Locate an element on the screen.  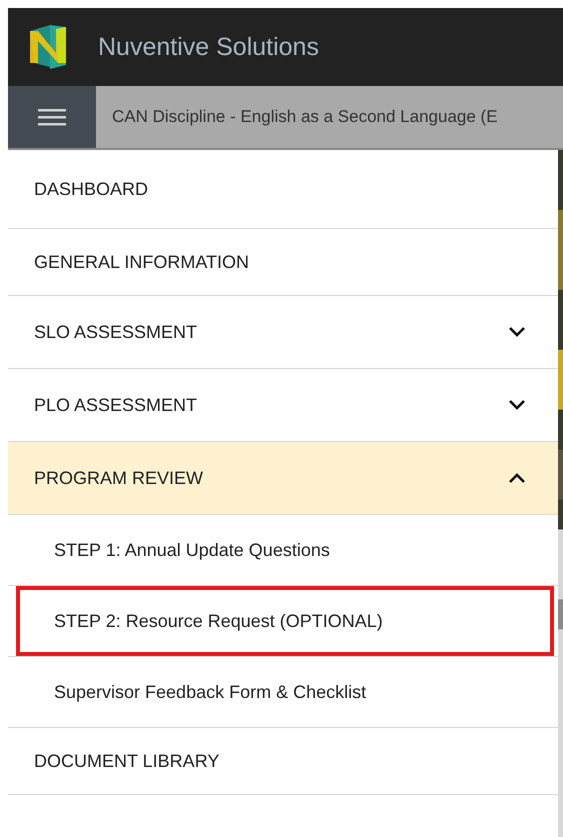
menu-icon is located at coordinates (52, 117).